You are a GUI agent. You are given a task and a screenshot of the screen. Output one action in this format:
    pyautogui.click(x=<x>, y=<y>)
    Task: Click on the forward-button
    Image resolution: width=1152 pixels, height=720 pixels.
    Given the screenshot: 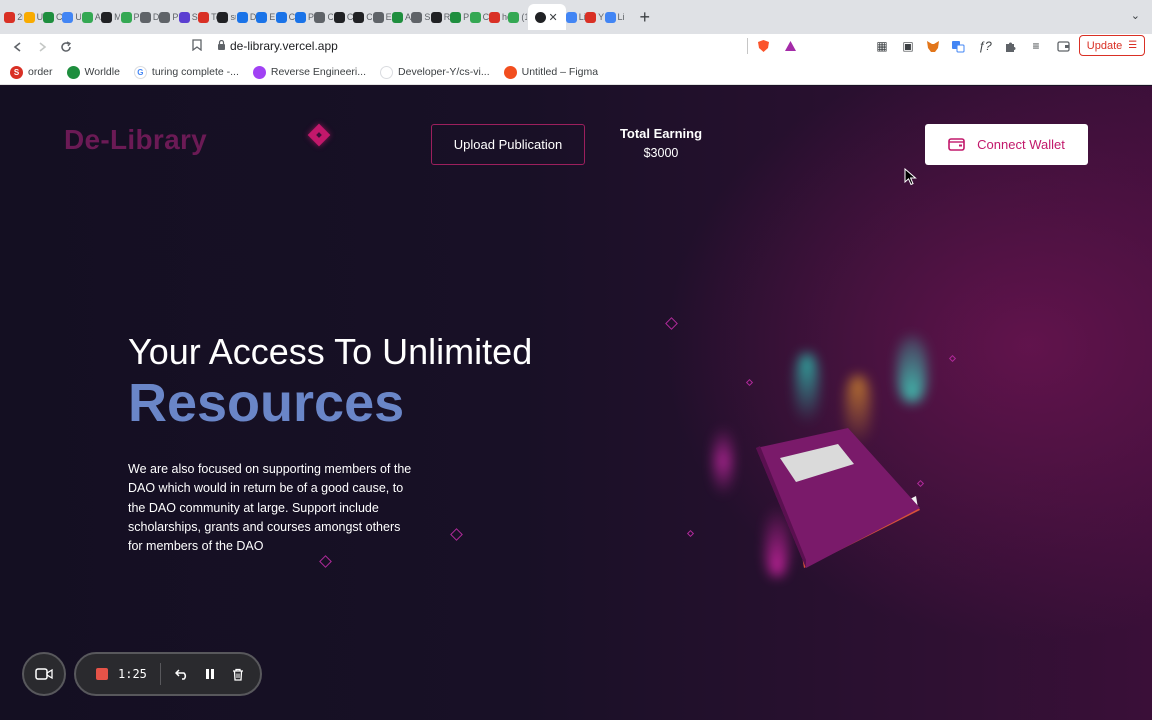 What is the action you would take?
    pyautogui.click(x=42, y=47)
    